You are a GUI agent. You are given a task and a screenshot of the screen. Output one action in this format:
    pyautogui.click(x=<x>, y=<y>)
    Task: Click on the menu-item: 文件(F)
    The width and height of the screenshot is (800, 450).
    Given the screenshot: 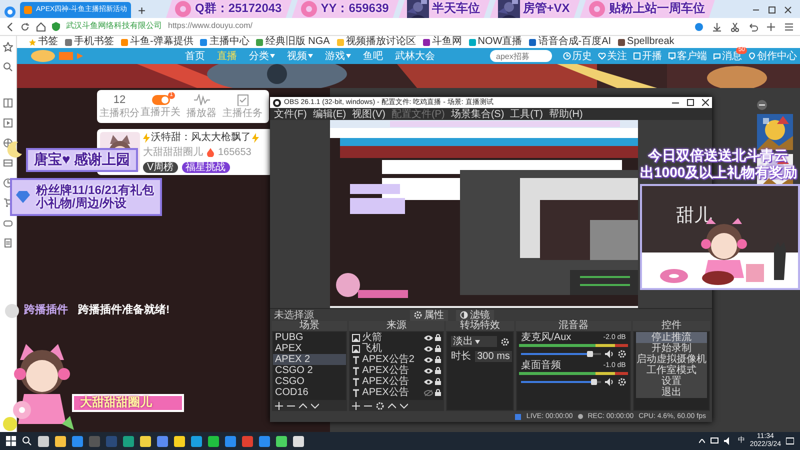 What is the action you would take?
    pyautogui.click(x=290, y=114)
    